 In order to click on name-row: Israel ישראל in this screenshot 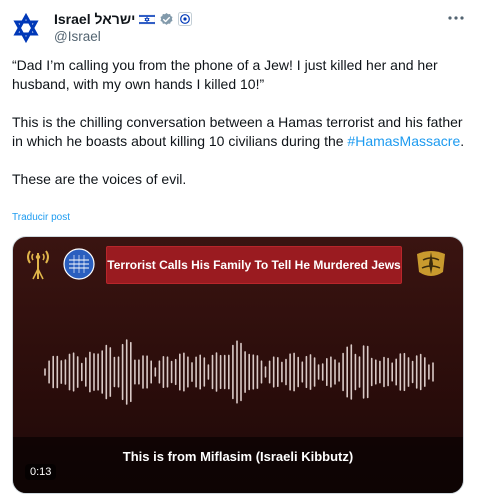, I will do `click(254, 19)`.